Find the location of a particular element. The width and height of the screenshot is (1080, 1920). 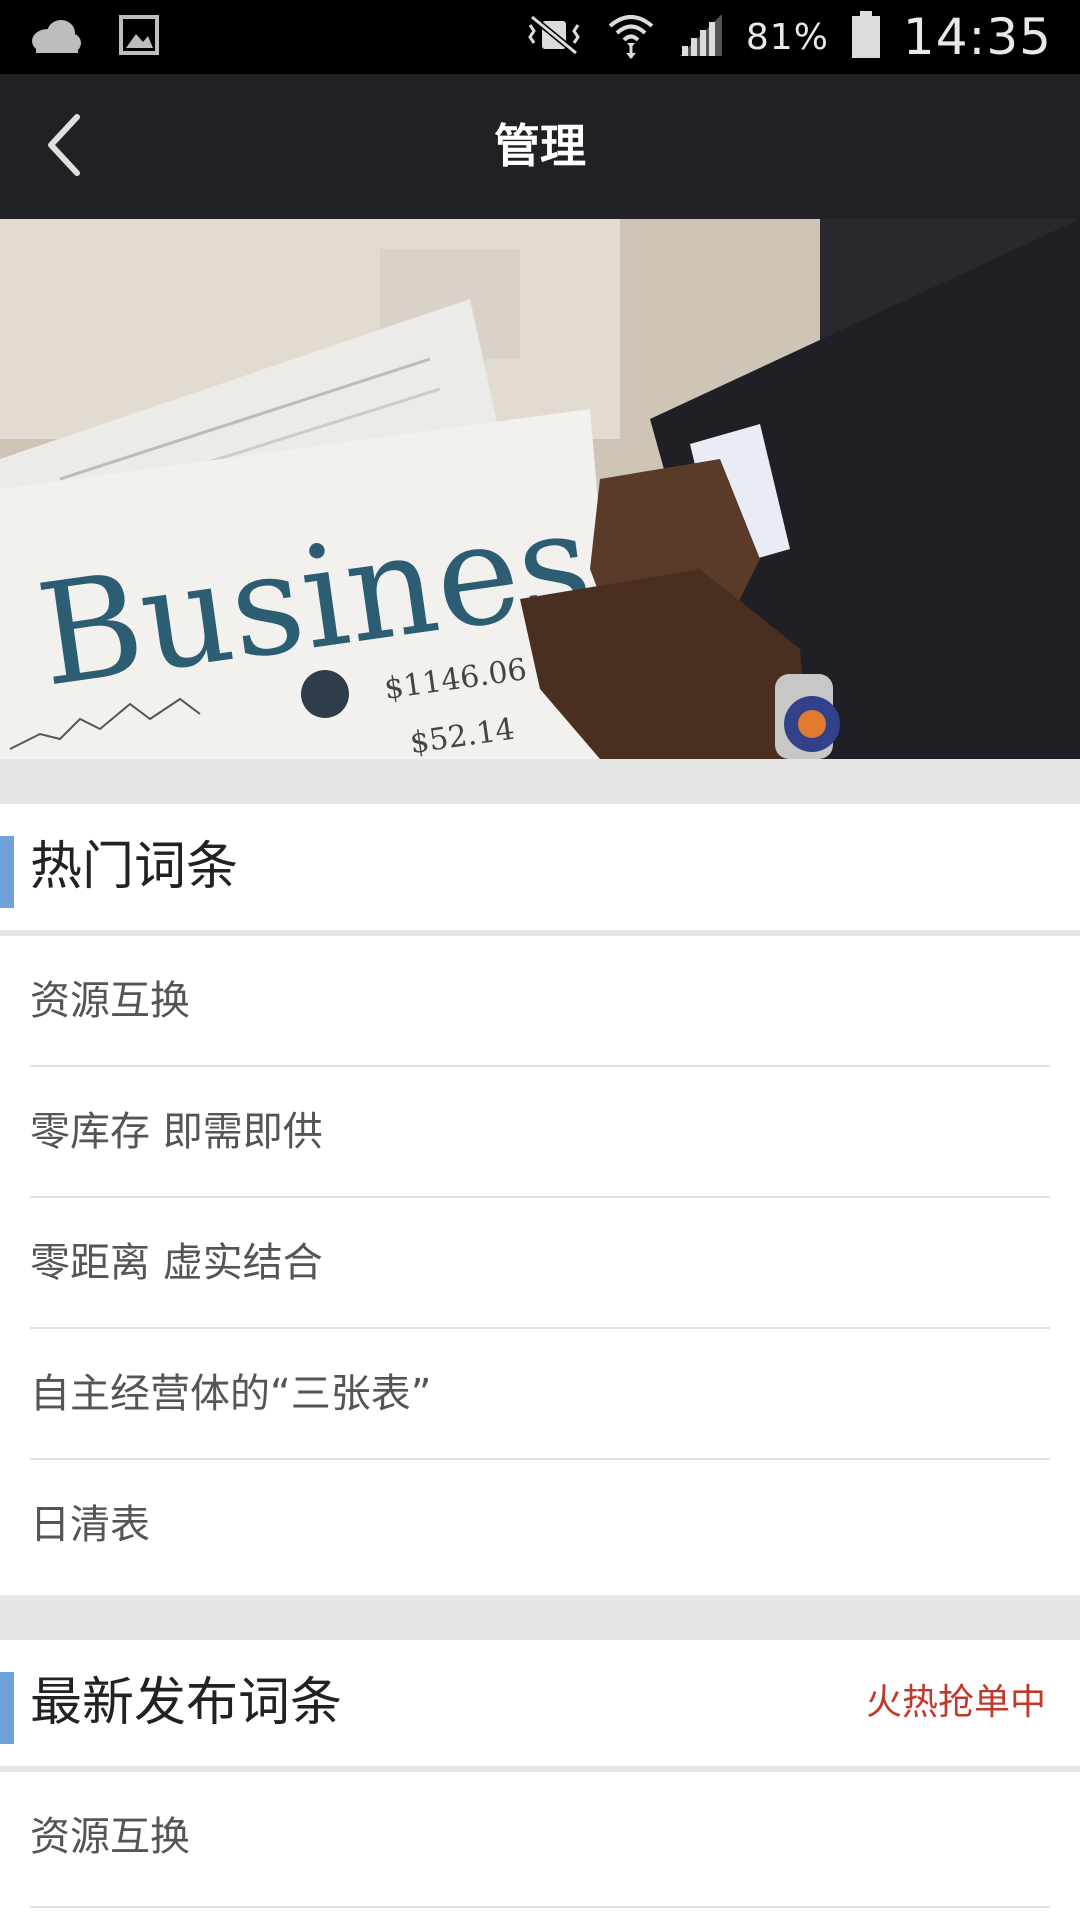

hot-section-title: 热门词条 is located at coordinates (134, 867).